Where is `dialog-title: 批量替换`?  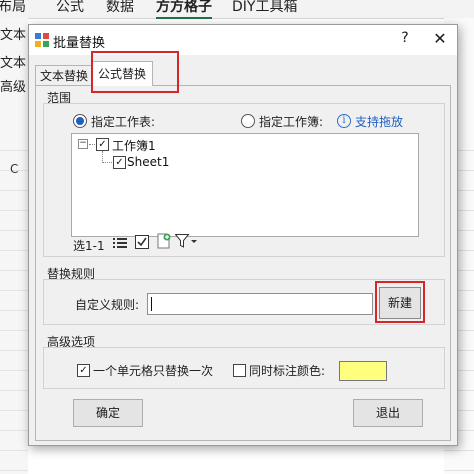 dialog-title: 批量替换 is located at coordinates (79, 43).